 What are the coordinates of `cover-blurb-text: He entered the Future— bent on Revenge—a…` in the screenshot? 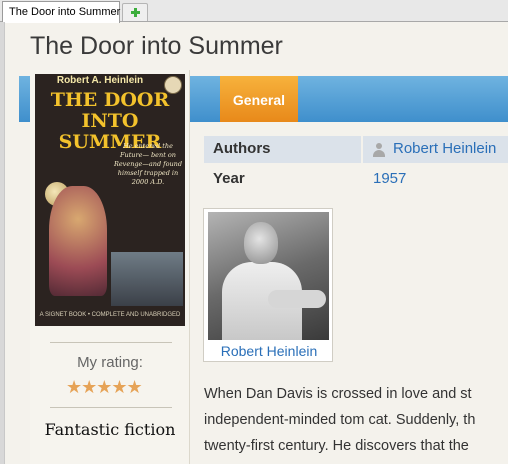 It's located at (148, 164).